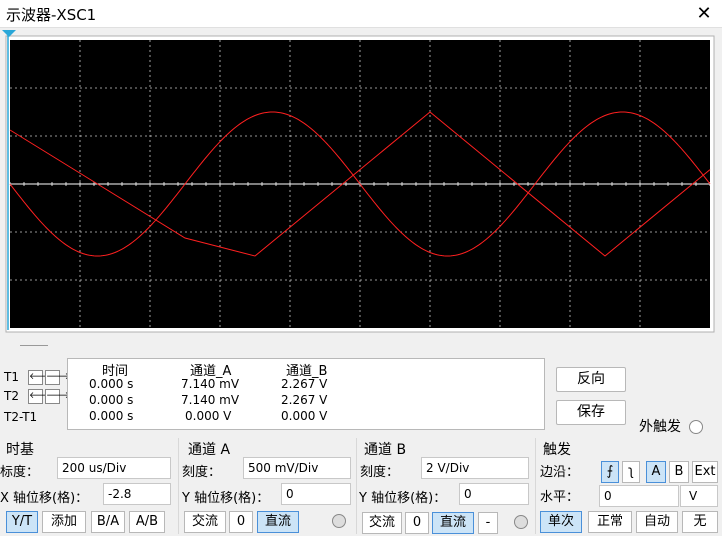 This screenshot has height=536, width=722. I want to click on t1-left-arrow-icon: 🡐, so click(40, 377).